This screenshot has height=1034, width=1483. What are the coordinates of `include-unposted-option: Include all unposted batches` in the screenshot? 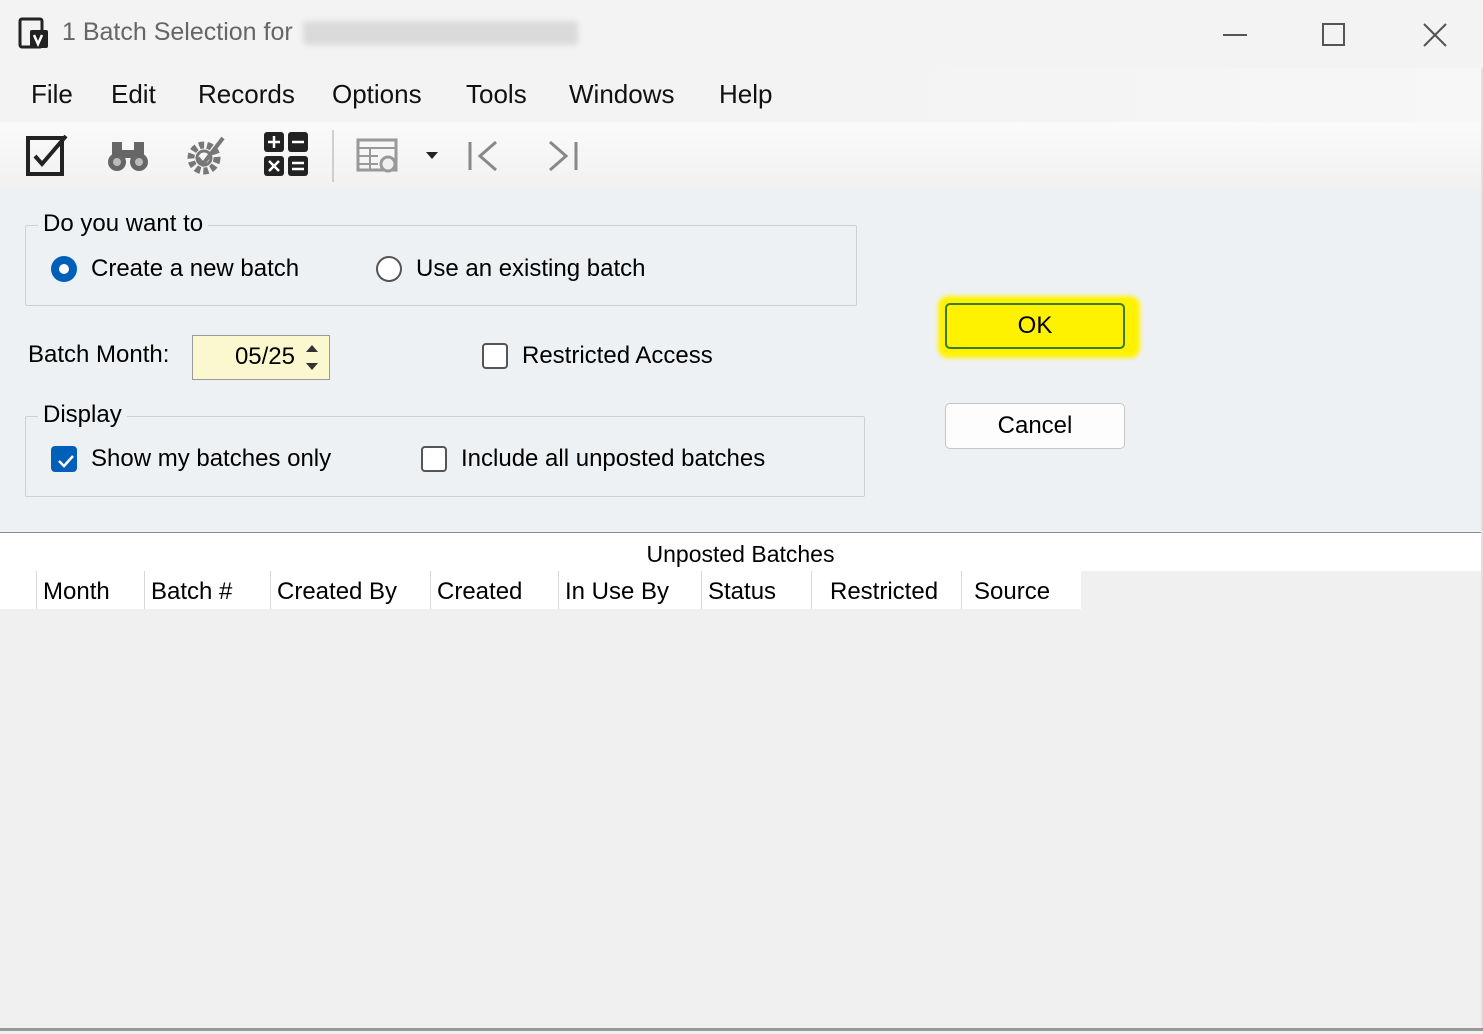 It's located at (593, 459).